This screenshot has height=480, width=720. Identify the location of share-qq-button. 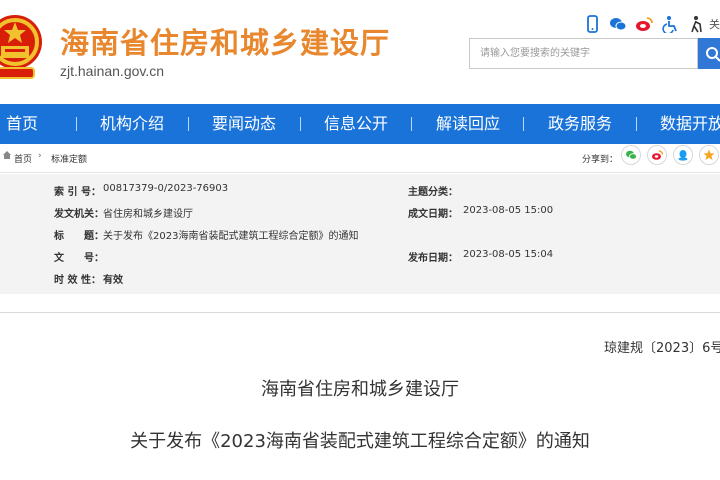
(683, 155).